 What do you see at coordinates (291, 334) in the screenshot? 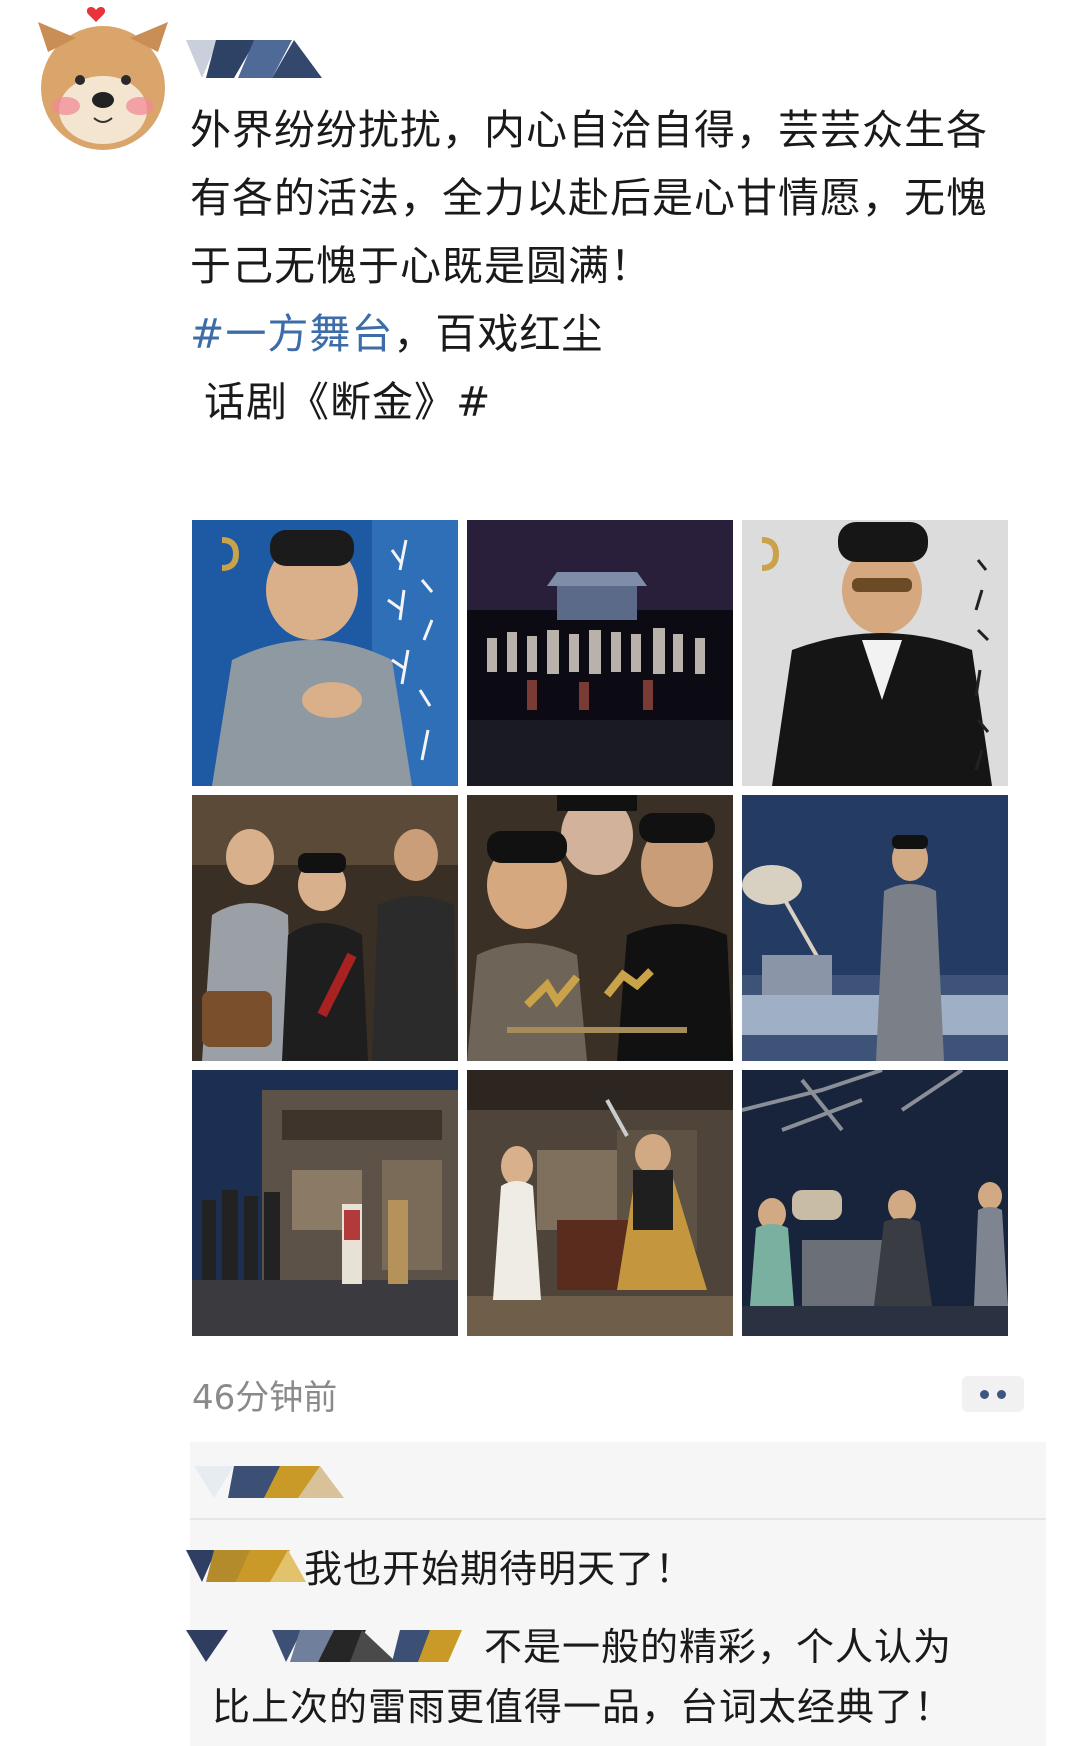
I see `hashtag-link: #一方舞台` at bounding box center [291, 334].